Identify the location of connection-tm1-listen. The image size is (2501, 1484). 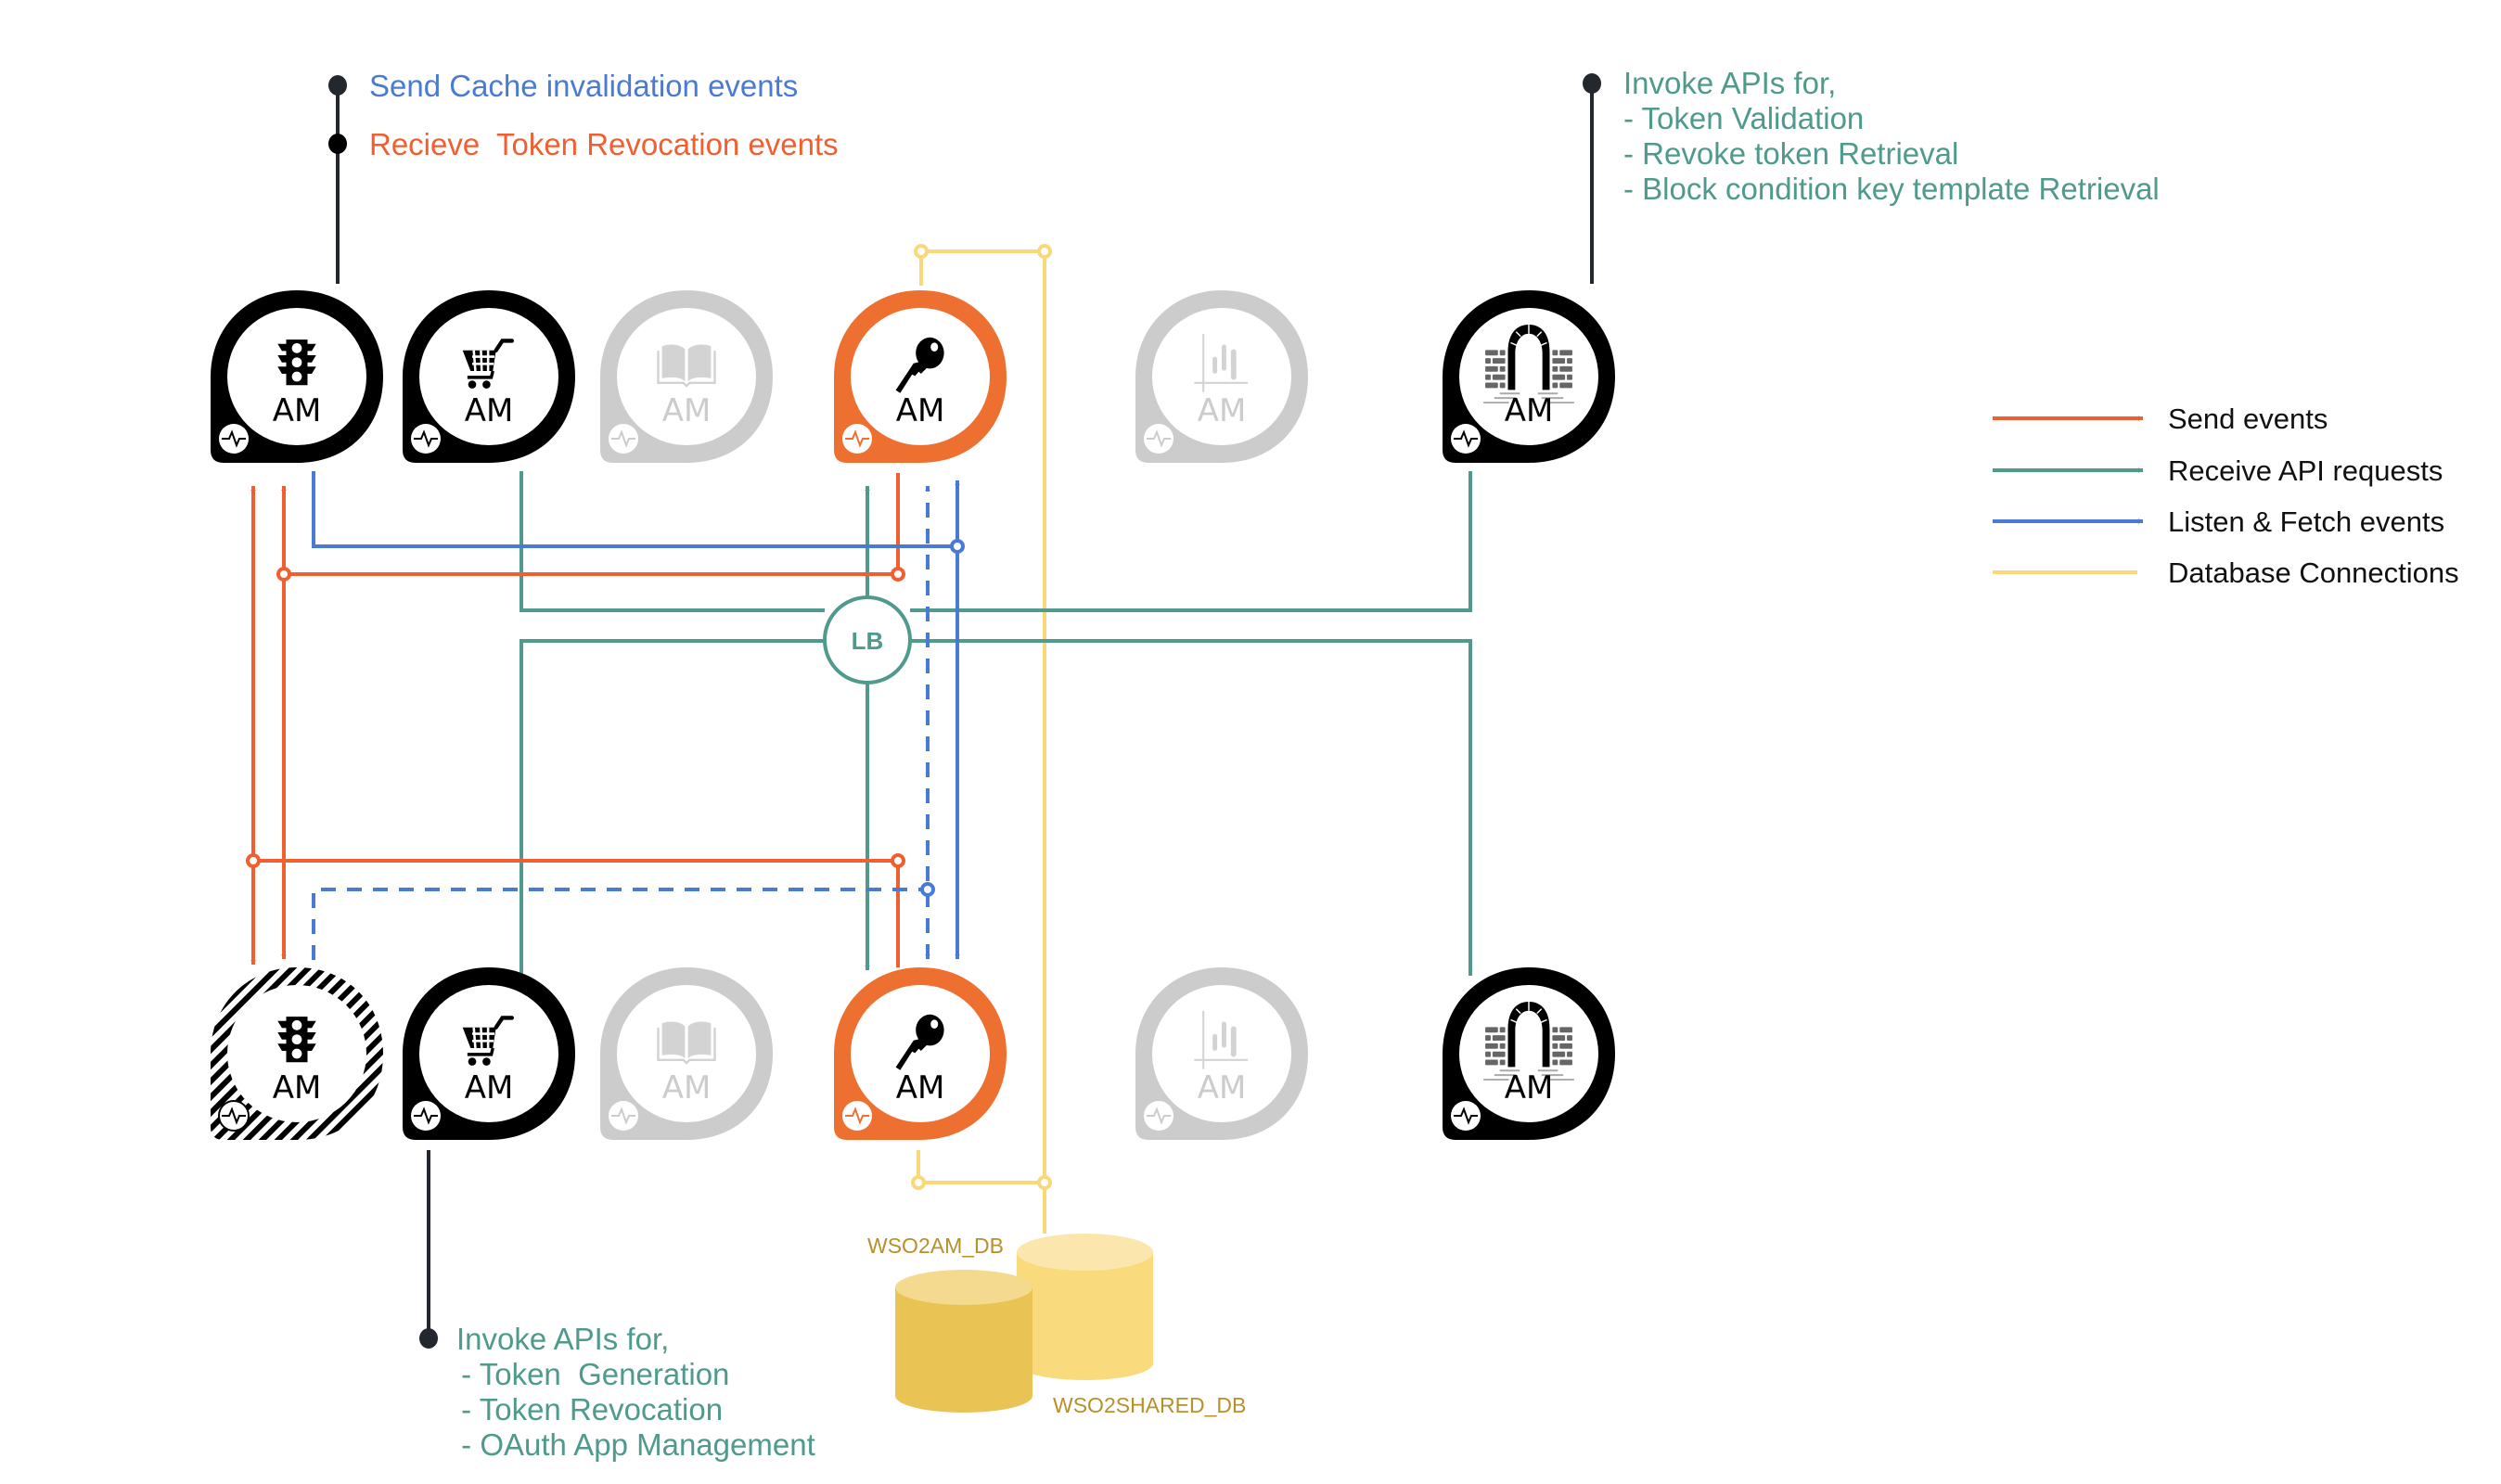
(634, 509).